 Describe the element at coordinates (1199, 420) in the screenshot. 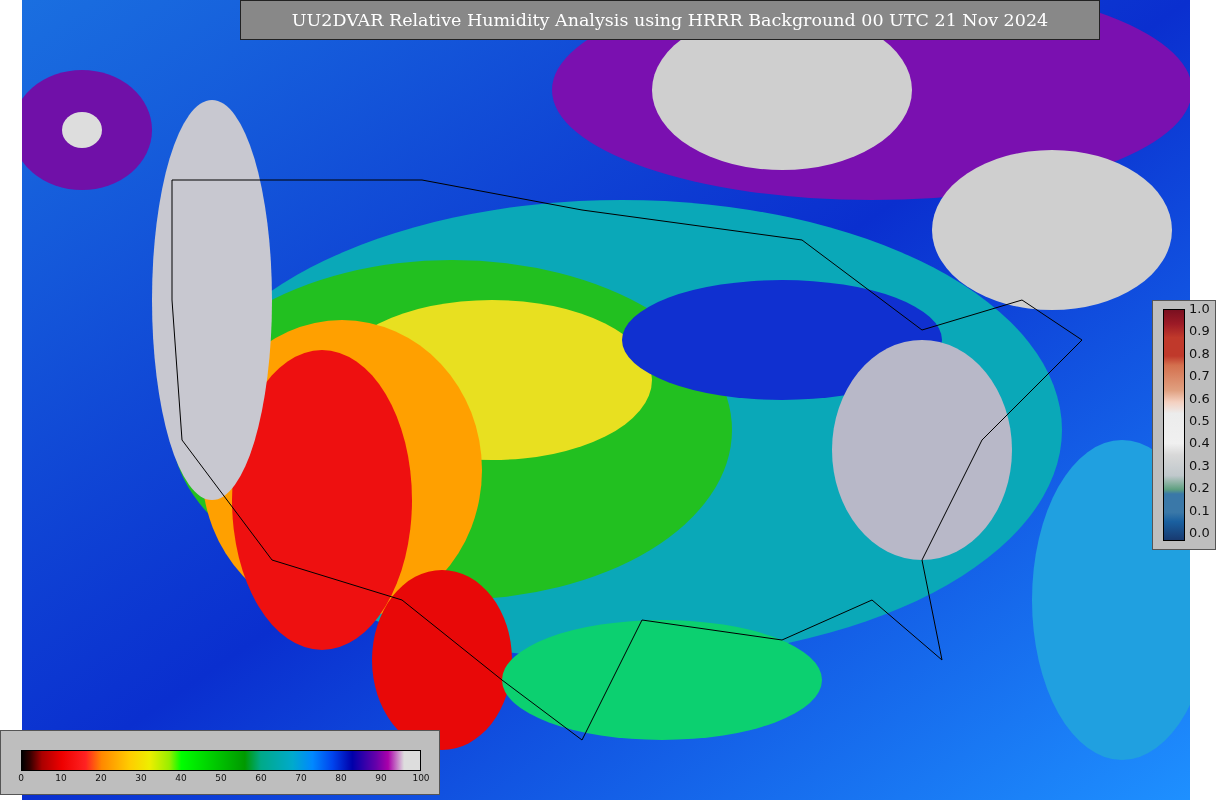

I see `colorbar-tick-label: 0.5` at that location.